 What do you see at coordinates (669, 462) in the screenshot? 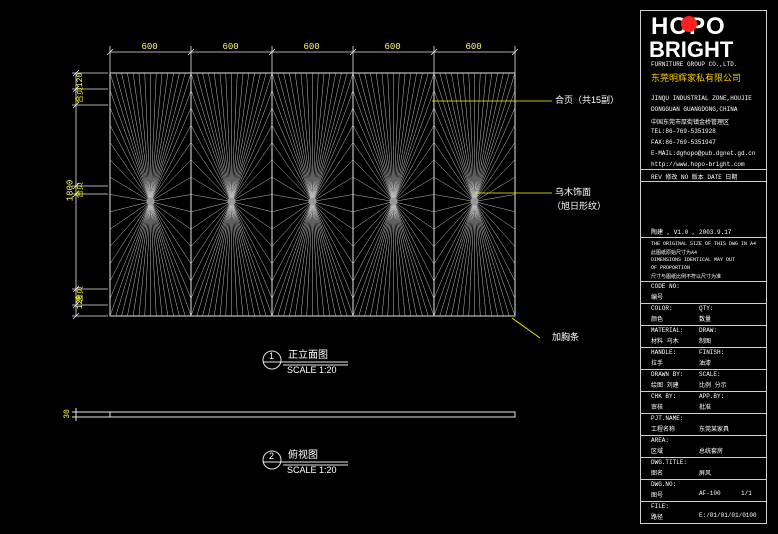
I see `field-label-en: DWG.TITLE:` at bounding box center [669, 462].